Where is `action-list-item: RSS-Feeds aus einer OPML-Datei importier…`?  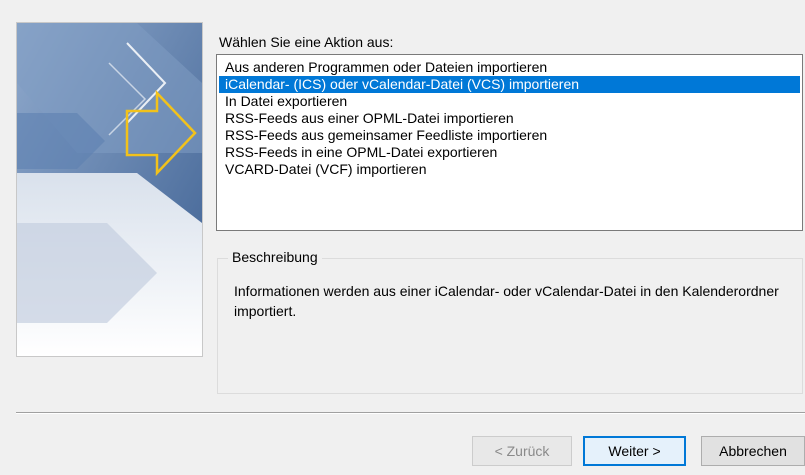
action-list-item: RSS-Feeds aus einer OPML-Datei importier… is located at coordinates (509, 118).